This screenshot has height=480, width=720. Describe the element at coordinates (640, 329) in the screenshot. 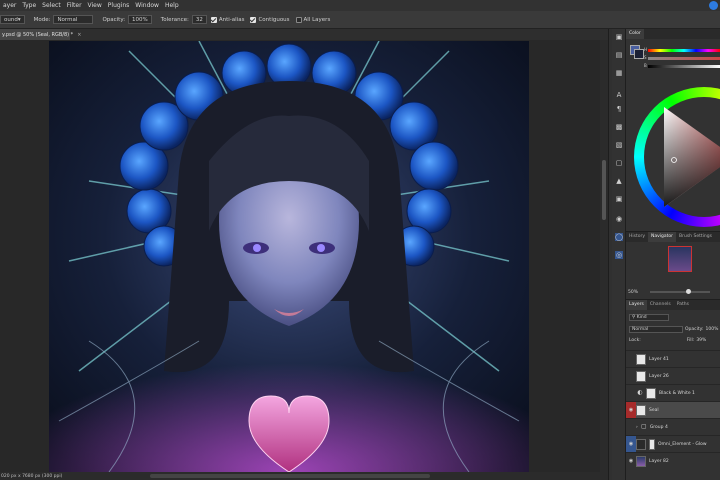

I see `blend-mode-value: Normal` at that location.